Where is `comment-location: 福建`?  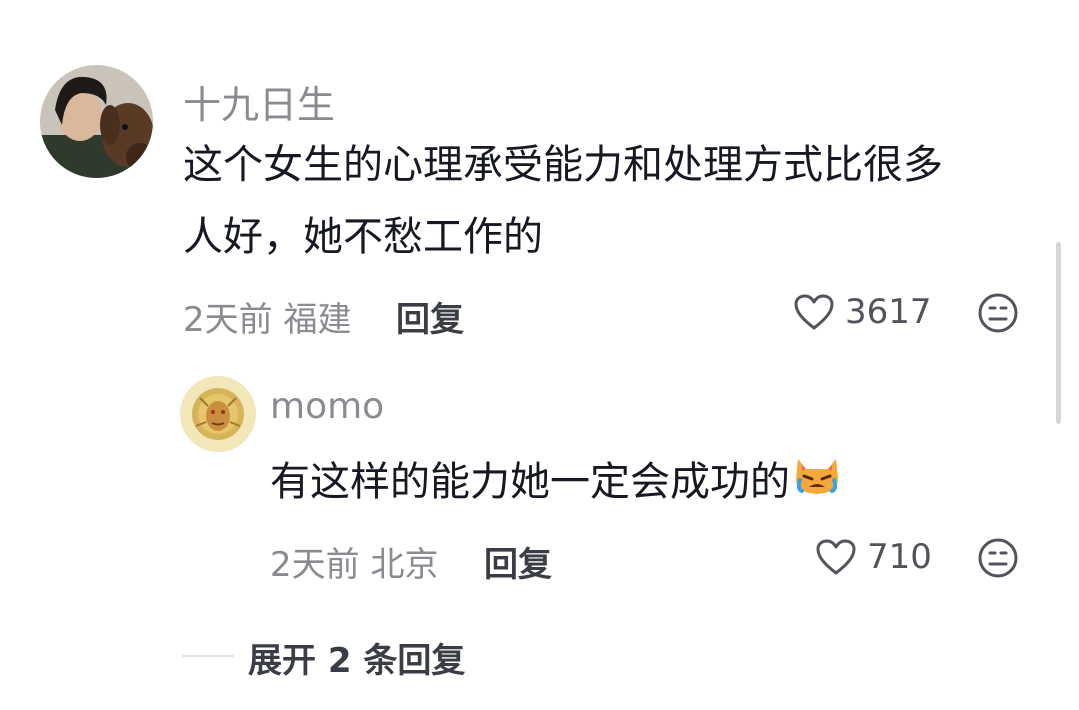 comment-location: 福建 is located at coordinates (317, 320).